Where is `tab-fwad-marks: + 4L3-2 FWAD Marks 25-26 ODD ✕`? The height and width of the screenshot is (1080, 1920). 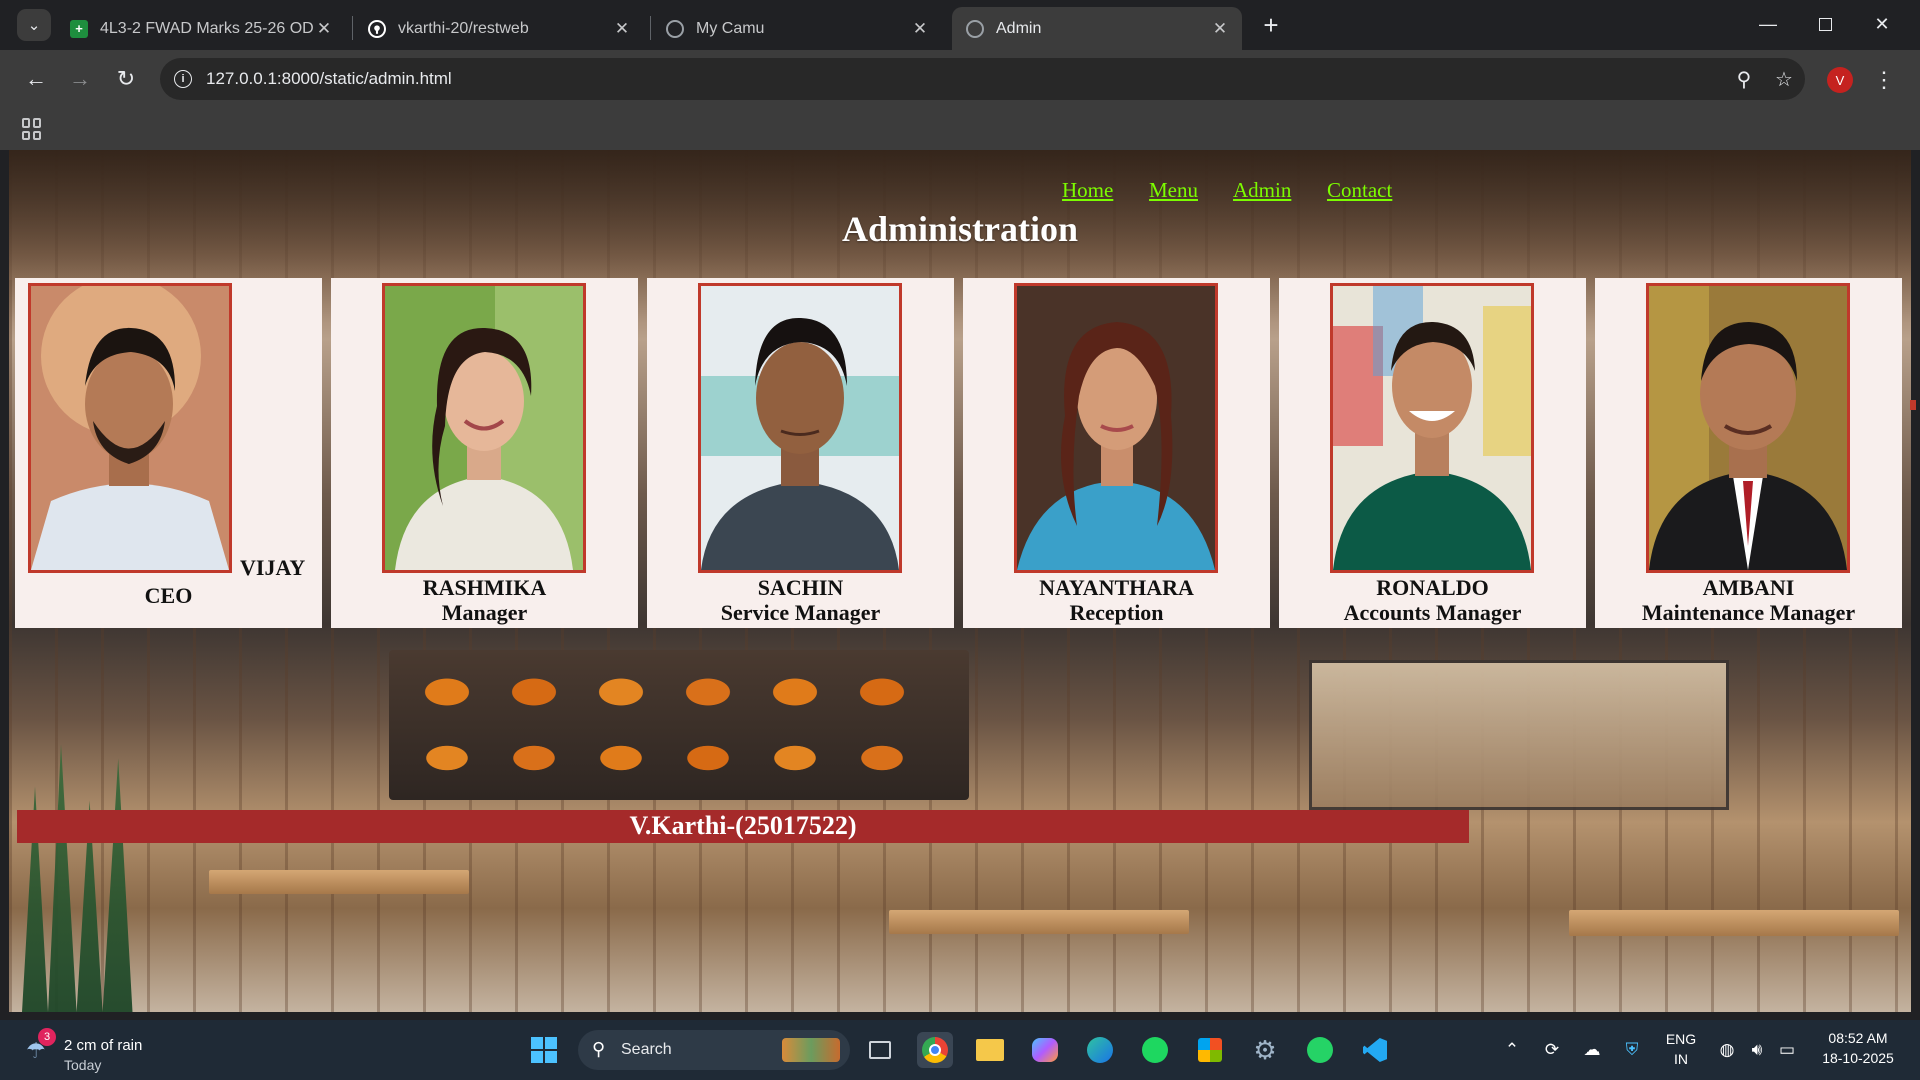
tab-fwad-marks: + 4L3-2 FWAD Marks 25-26 ODD ✕ is located at coordinates (201, 28).